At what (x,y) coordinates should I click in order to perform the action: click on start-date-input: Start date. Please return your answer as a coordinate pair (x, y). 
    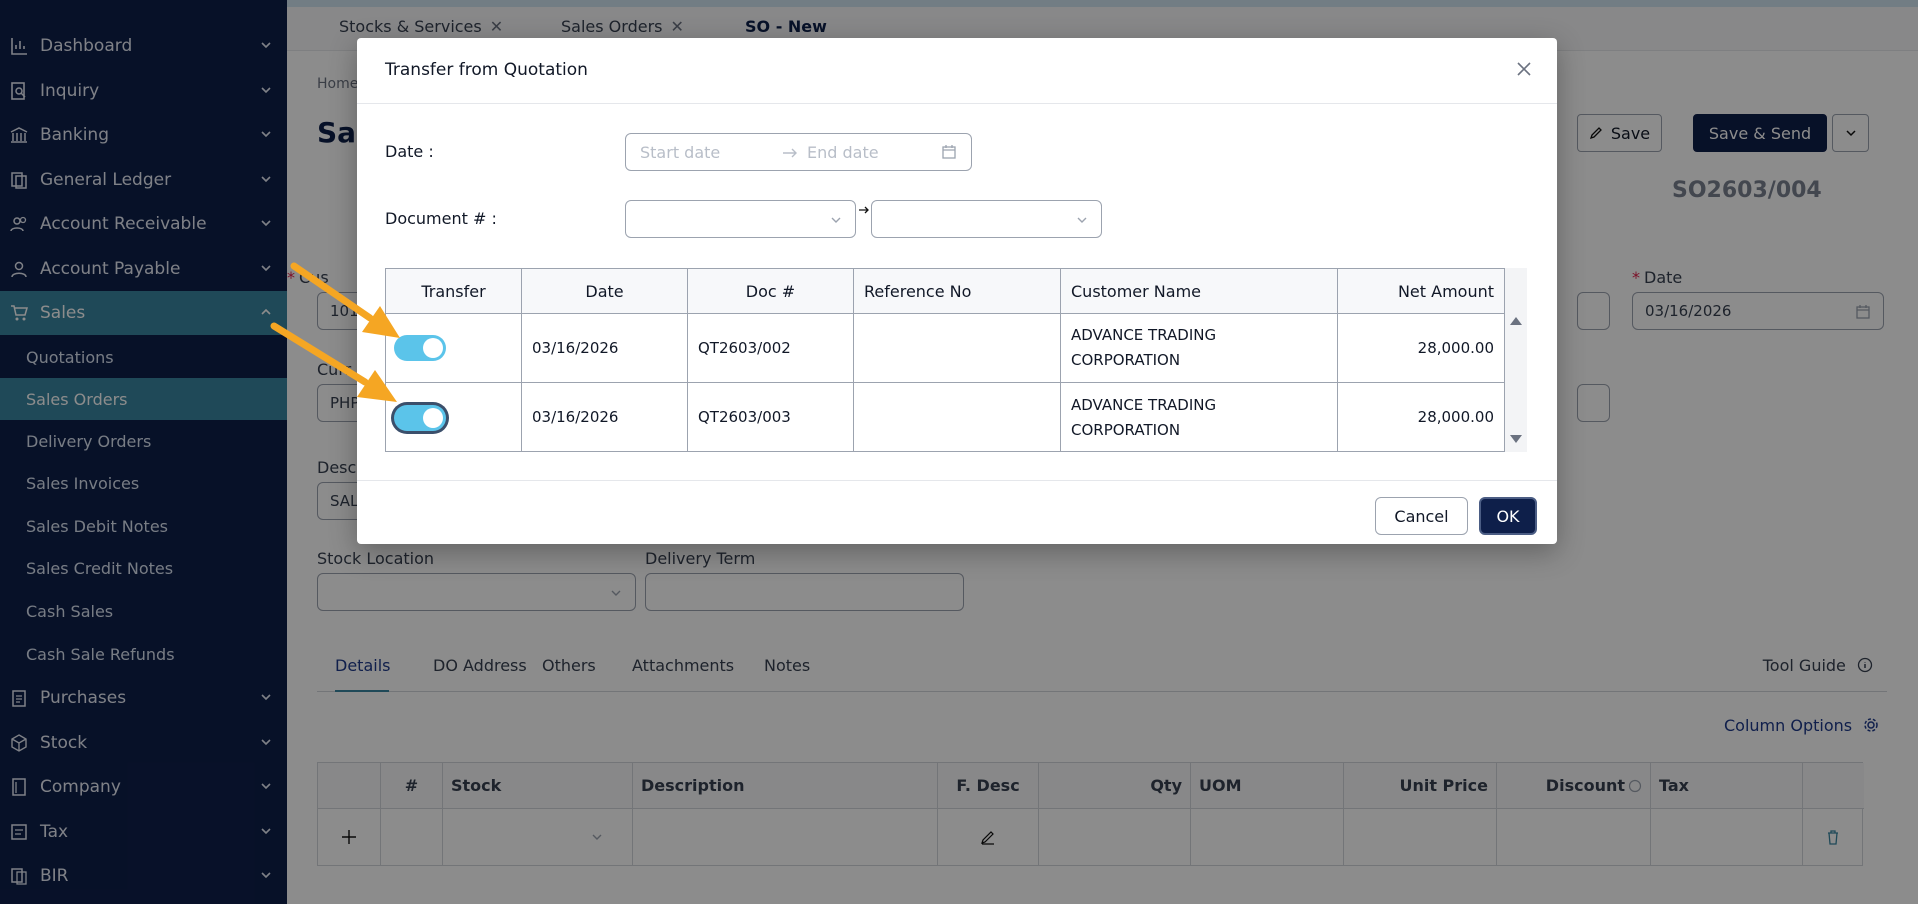
    Looking at the image, I should click on (680, 152).